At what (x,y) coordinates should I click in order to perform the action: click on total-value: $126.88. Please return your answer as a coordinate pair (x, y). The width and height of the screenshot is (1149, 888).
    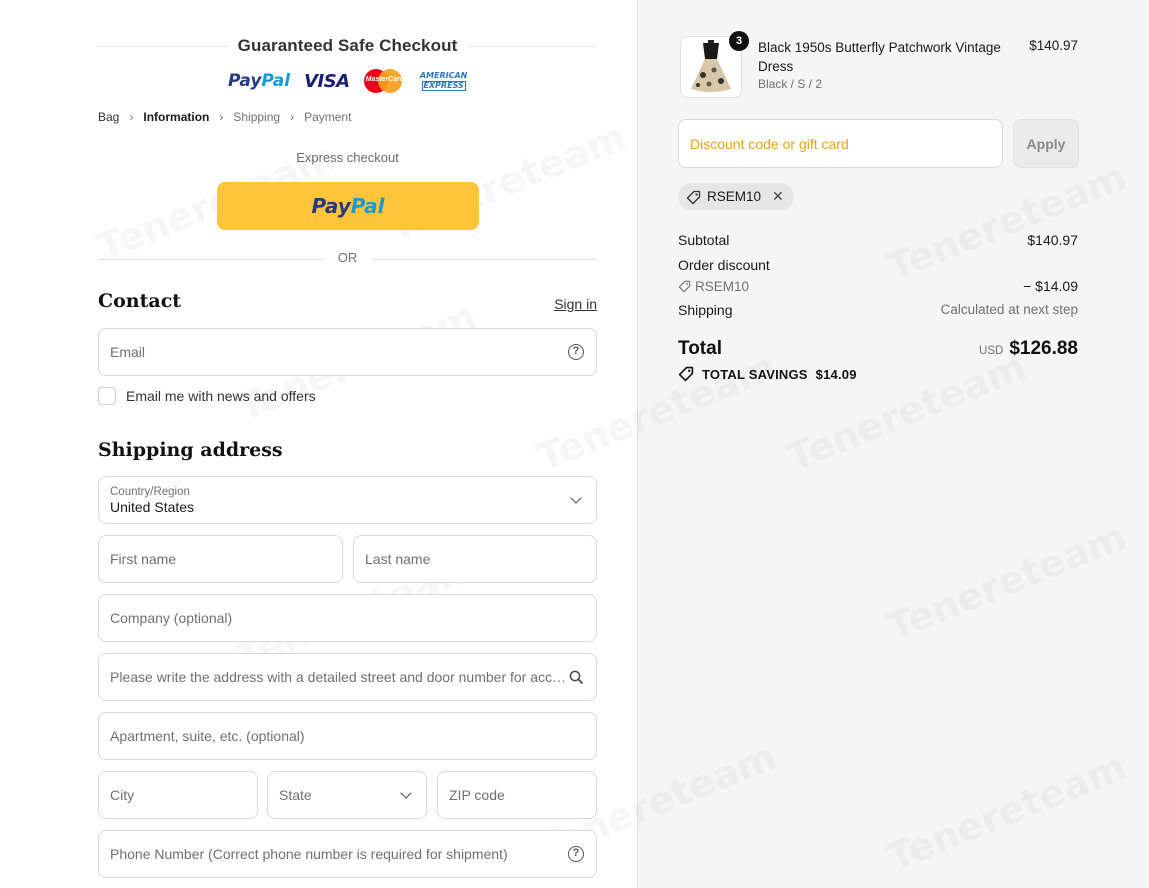
    Looking at the image, I should click on (1043, 348).